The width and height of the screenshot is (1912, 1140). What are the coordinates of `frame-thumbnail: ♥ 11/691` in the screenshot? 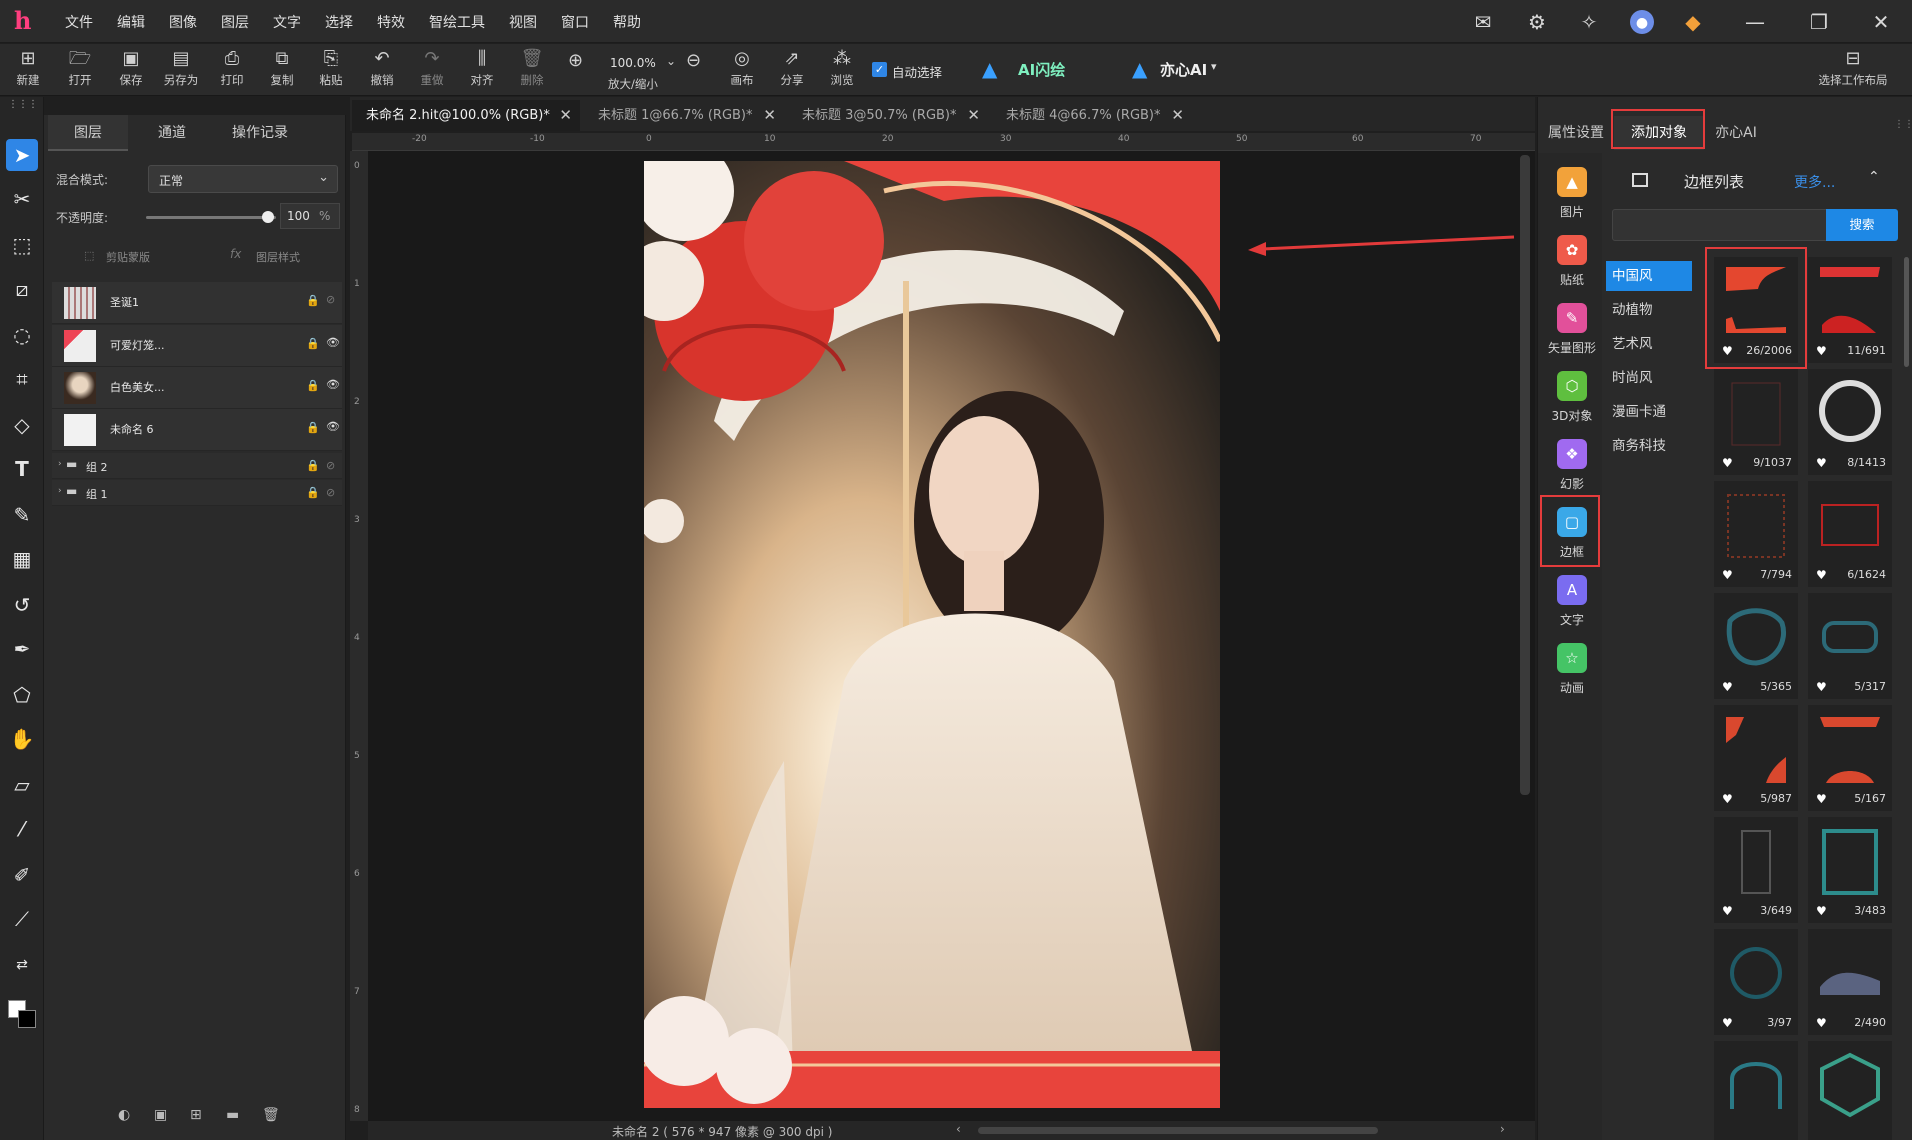 It's located at (1850, 310).